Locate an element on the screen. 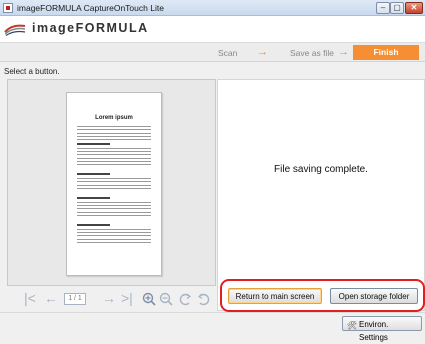  app-icon is located at coordinates (8, 8).